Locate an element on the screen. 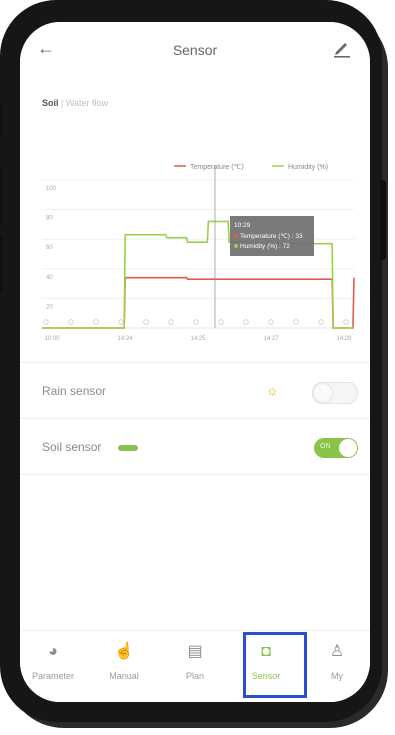  tooltip-humidity: Humidity (%) : 72 is located at coordinates (265, 246).